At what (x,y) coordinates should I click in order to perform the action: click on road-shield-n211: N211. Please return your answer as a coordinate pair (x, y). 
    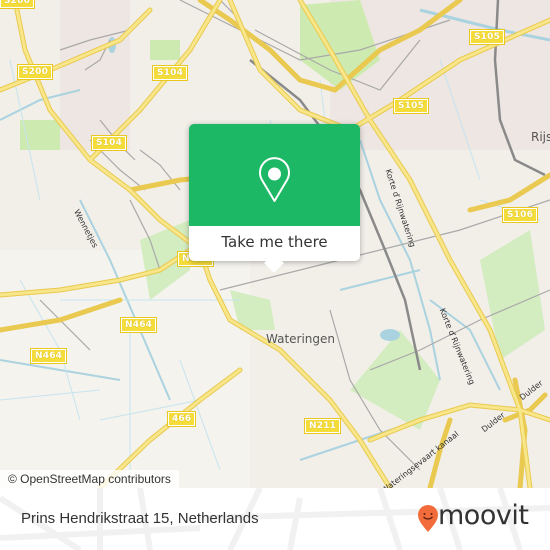
    Looking at the image, I should click on (322, 426).